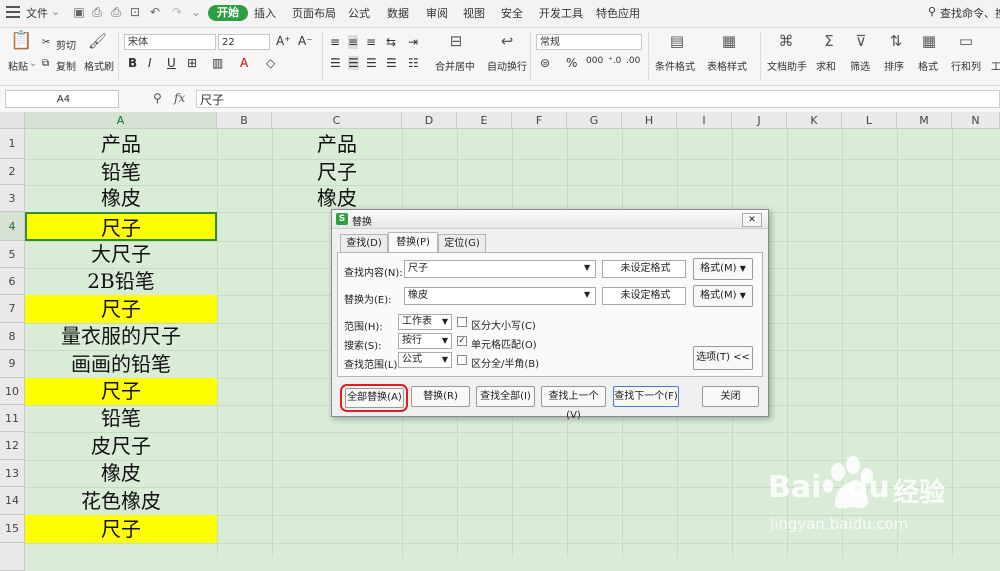  I want to click on currency-icon: ⊜, so click(545, 63).